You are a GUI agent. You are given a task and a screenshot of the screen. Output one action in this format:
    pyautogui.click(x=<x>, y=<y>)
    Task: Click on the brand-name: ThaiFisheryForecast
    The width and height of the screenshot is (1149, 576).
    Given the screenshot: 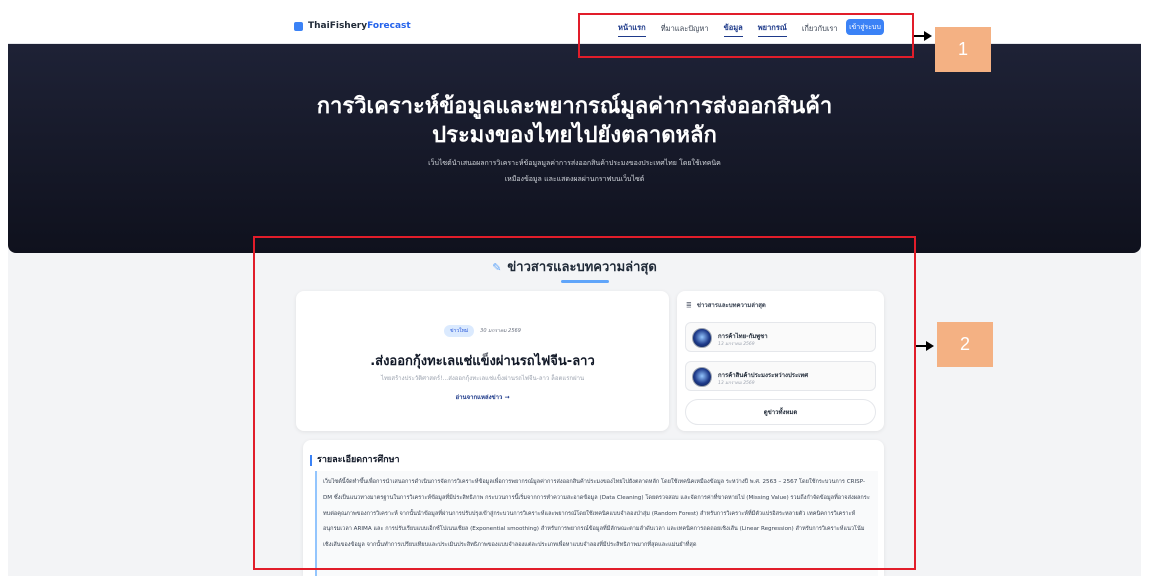 What is the action you would take?
    pyautogui.click(x=359, y=26)
    